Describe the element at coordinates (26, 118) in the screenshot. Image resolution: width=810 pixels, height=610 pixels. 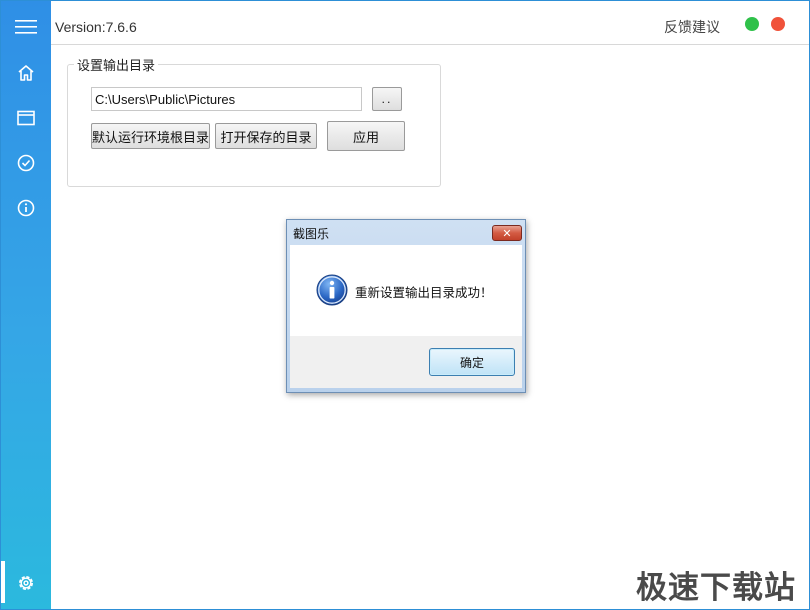
I see `window-icon` at that location.